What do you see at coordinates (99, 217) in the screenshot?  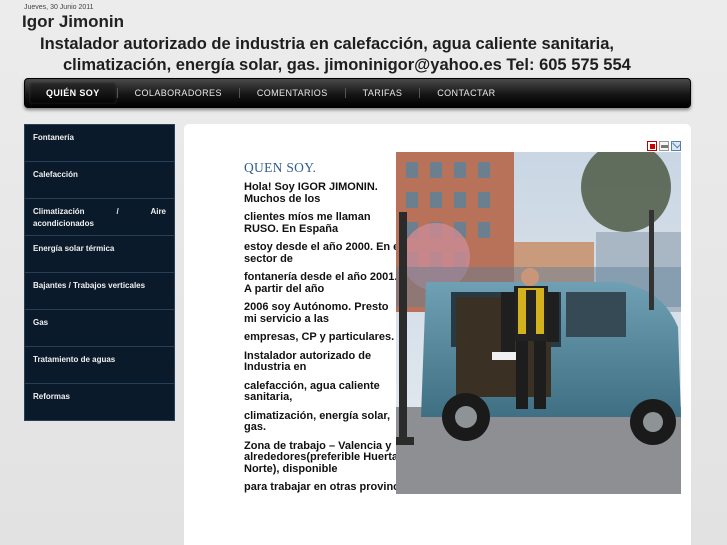 I see `sidebar-item-climatizacion: Climatización / Aire acondicionados` at bounding box center [99, 217].